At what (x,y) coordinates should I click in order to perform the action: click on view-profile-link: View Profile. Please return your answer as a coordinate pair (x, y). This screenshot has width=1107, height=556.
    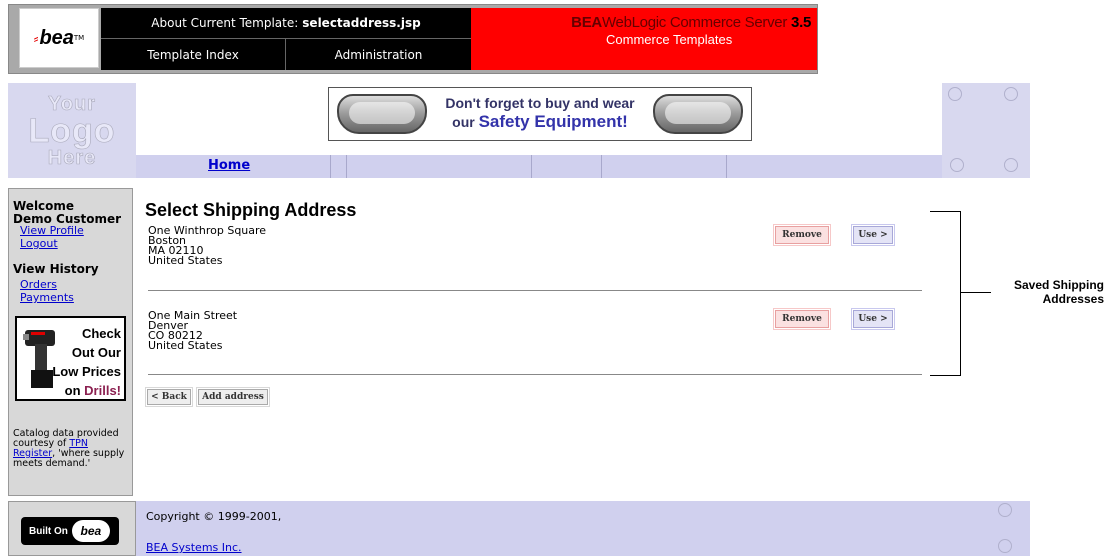
    Looking at the image, I should click on (52, 230).